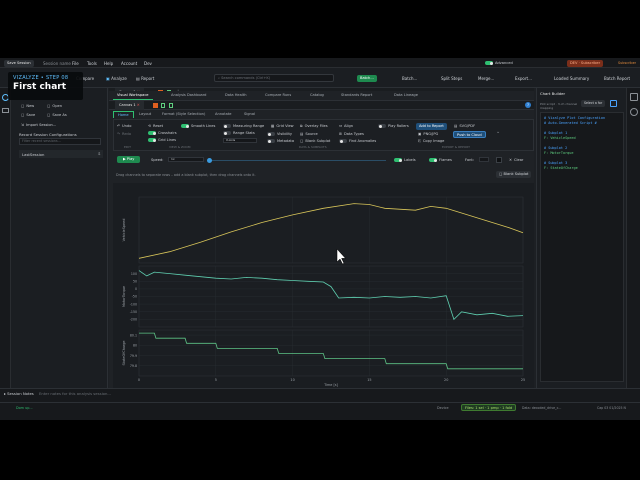 Image resolution: width=640 pixels, height=480 pixels. What do you see at coordinates (145, 78) in the screenshot?
I see `report-button: ▤ Report` at bounding box center [145, 78].